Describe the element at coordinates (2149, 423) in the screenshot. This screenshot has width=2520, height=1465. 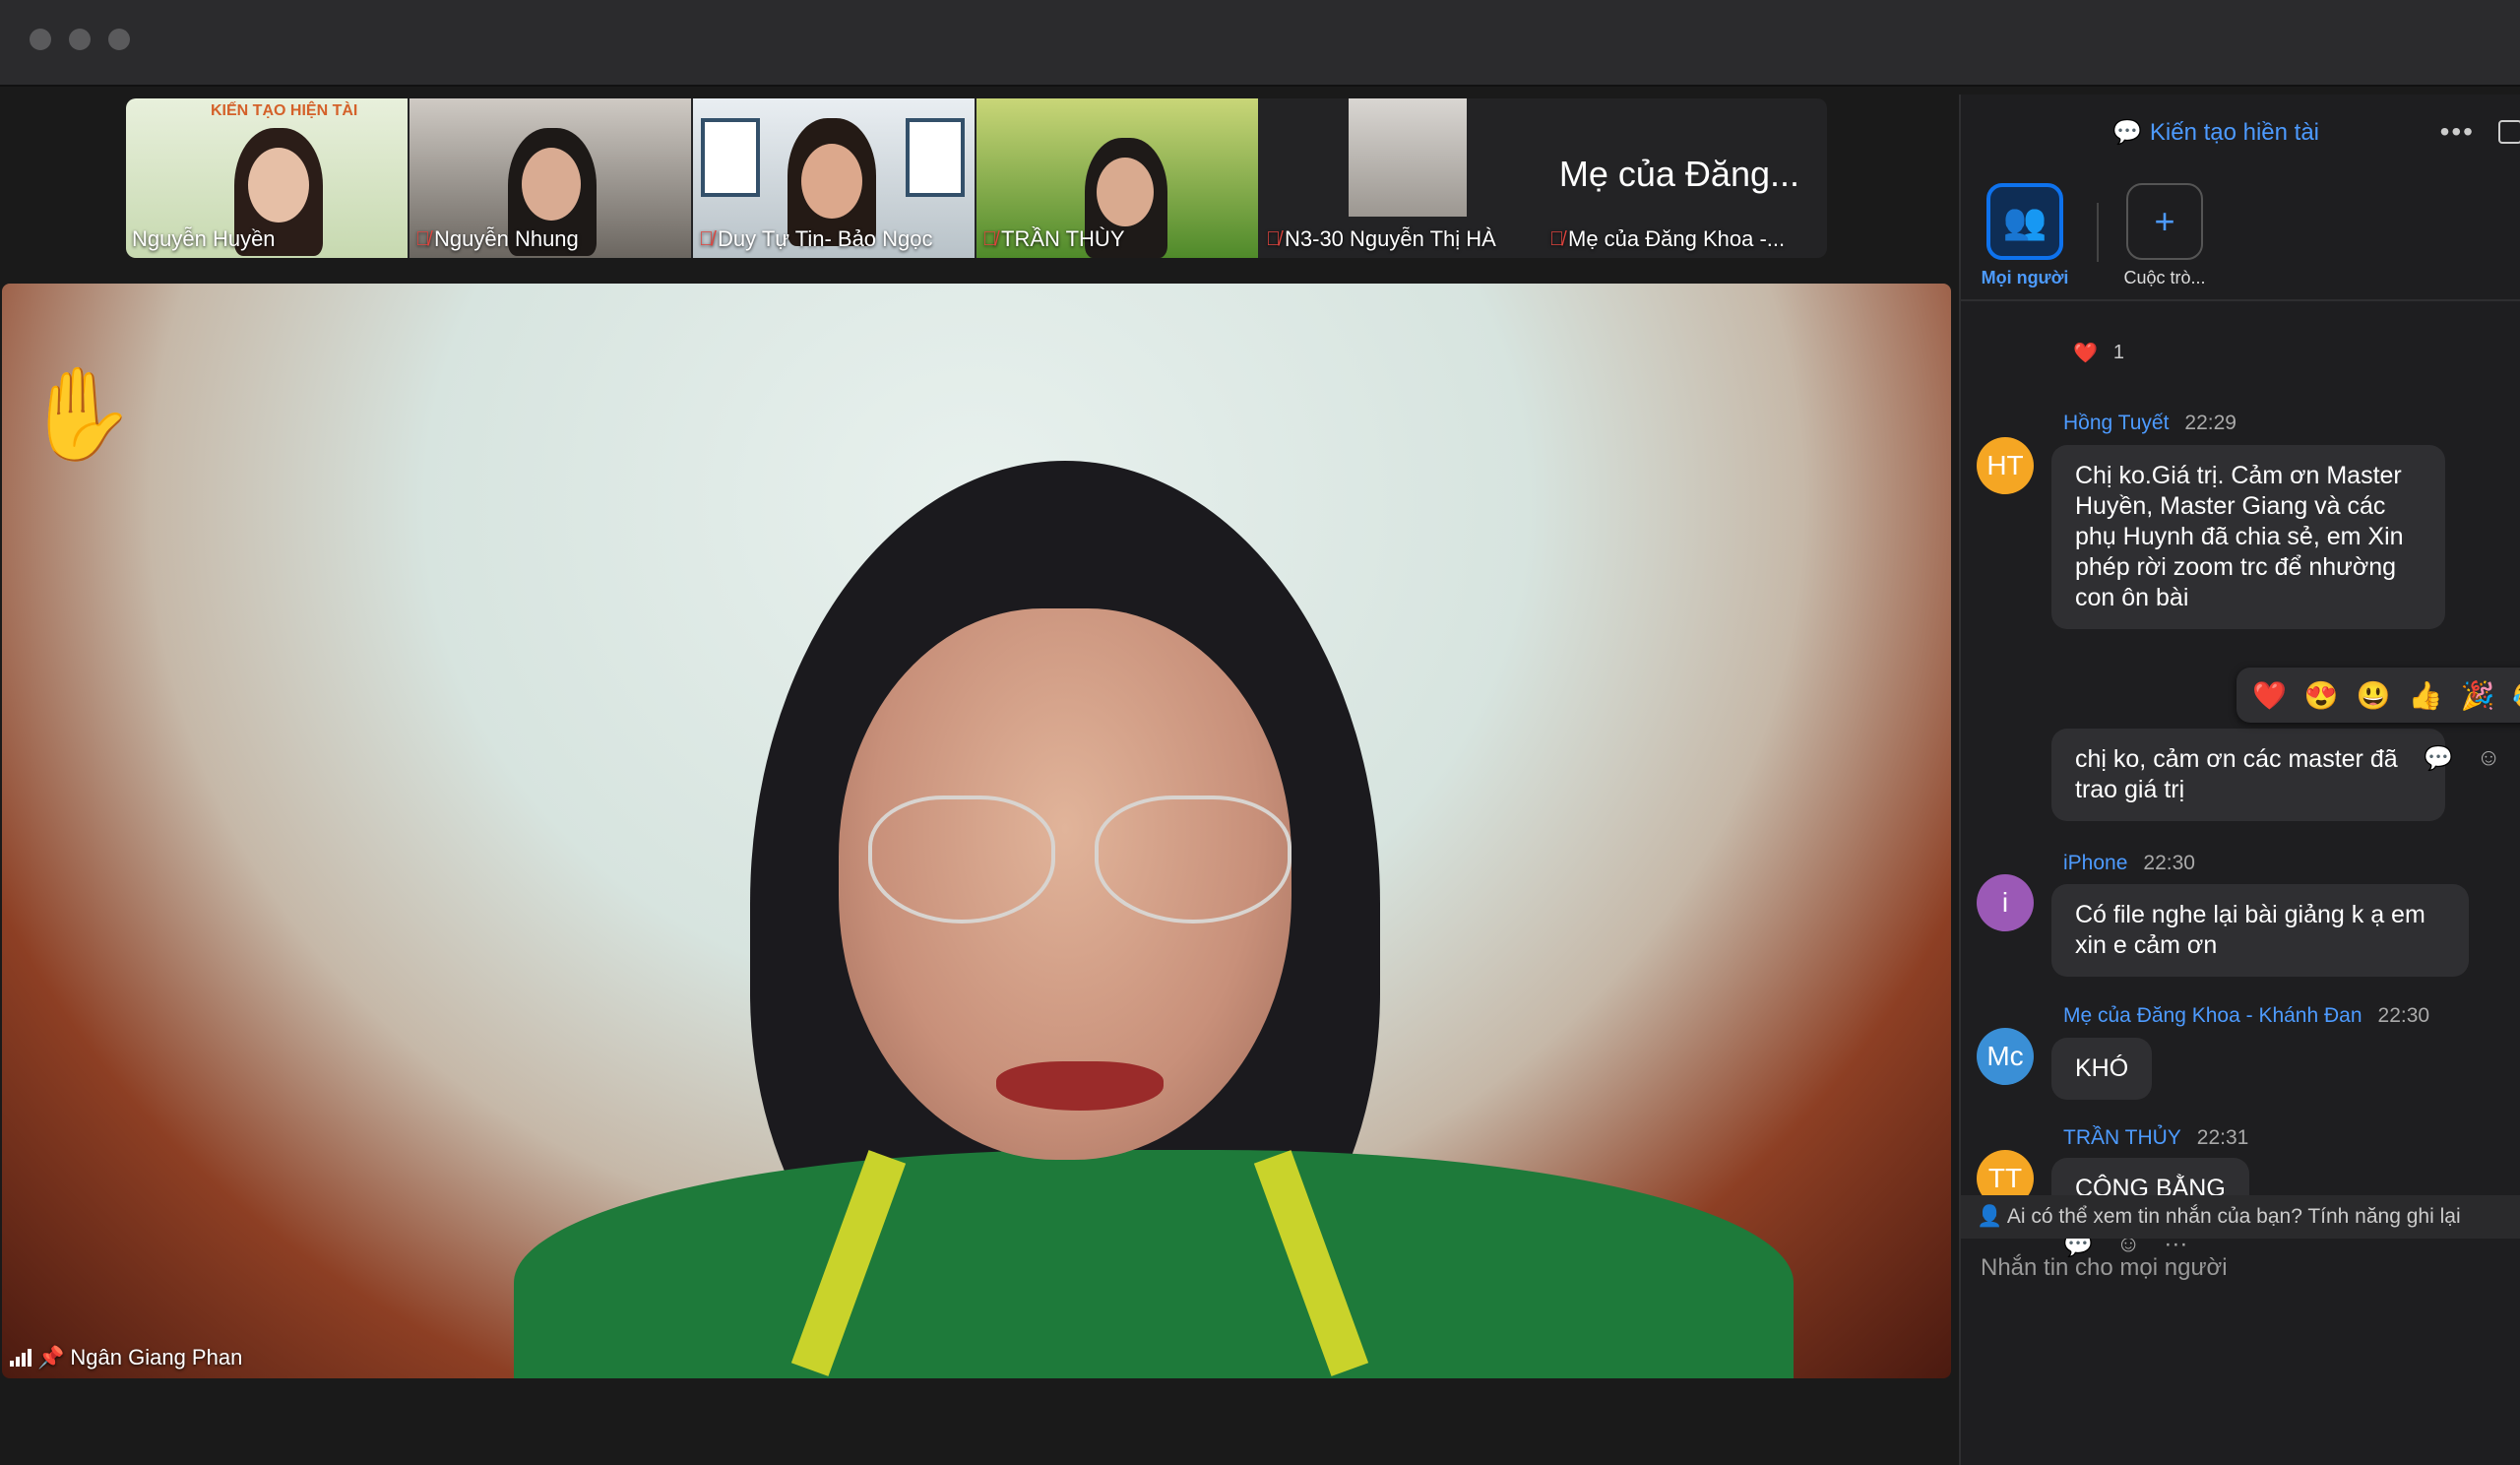
I see `message-header: Hồng Tuyết 22:29` at that location.